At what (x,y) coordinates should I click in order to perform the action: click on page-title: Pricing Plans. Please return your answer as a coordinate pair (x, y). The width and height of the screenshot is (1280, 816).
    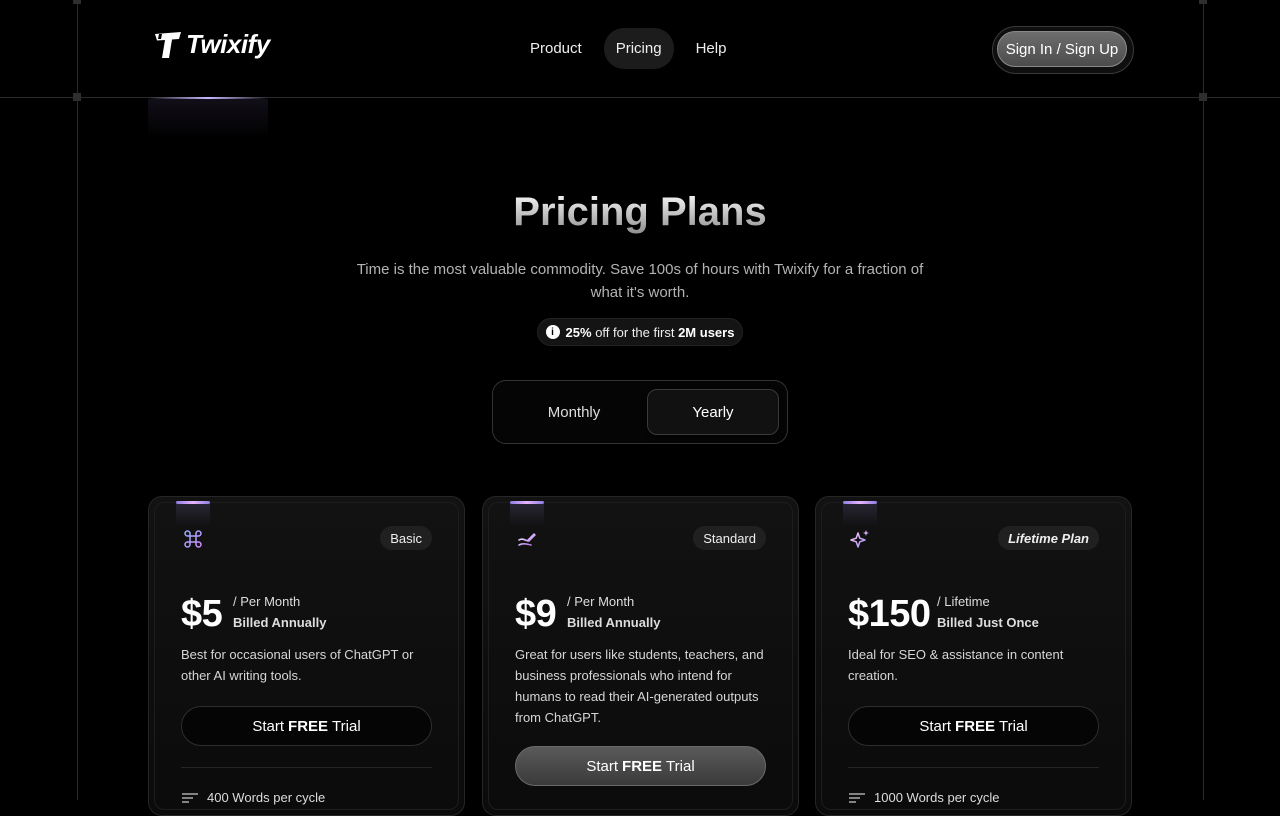
    Looking at the image, I should click on (640, 212).